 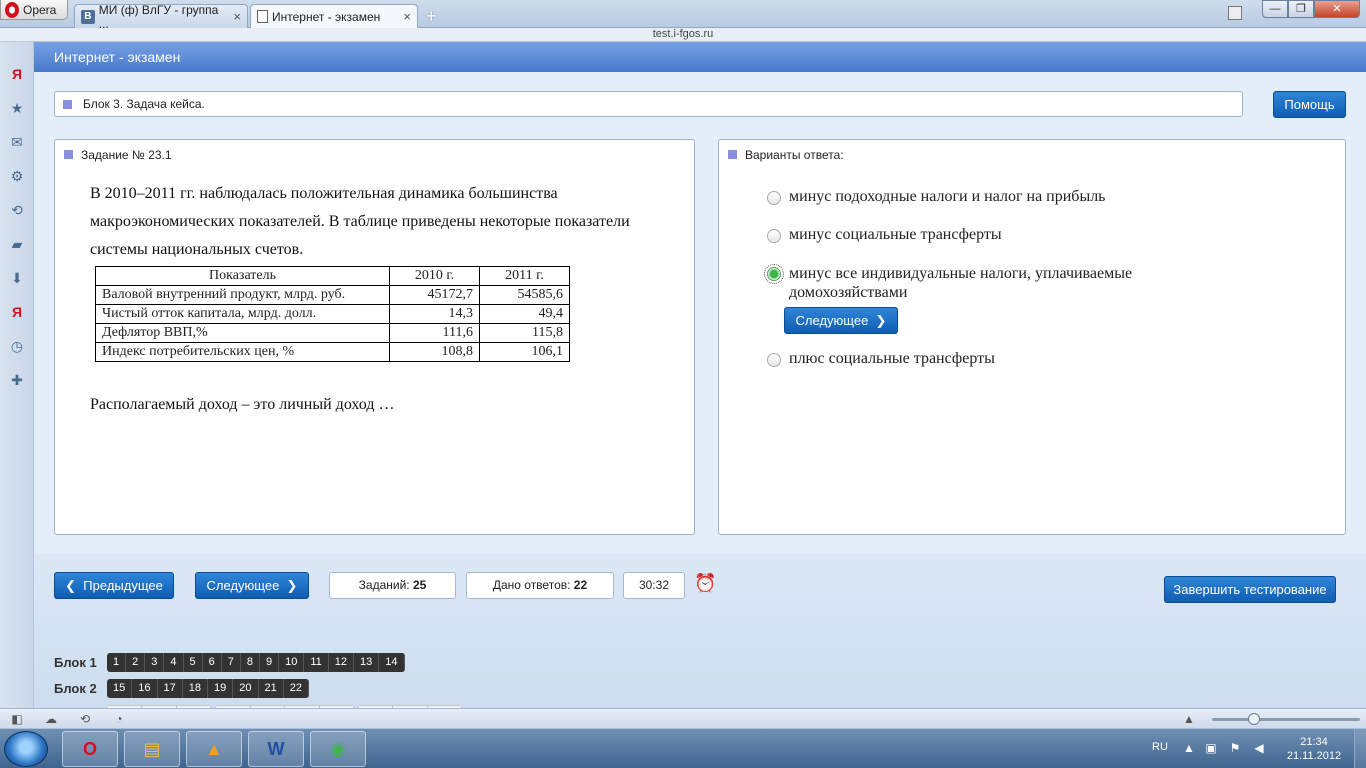 What do you see at coordinates (341, 662) in the screenshot?
I see `task-link: 12` at bounding box center [341, 662].